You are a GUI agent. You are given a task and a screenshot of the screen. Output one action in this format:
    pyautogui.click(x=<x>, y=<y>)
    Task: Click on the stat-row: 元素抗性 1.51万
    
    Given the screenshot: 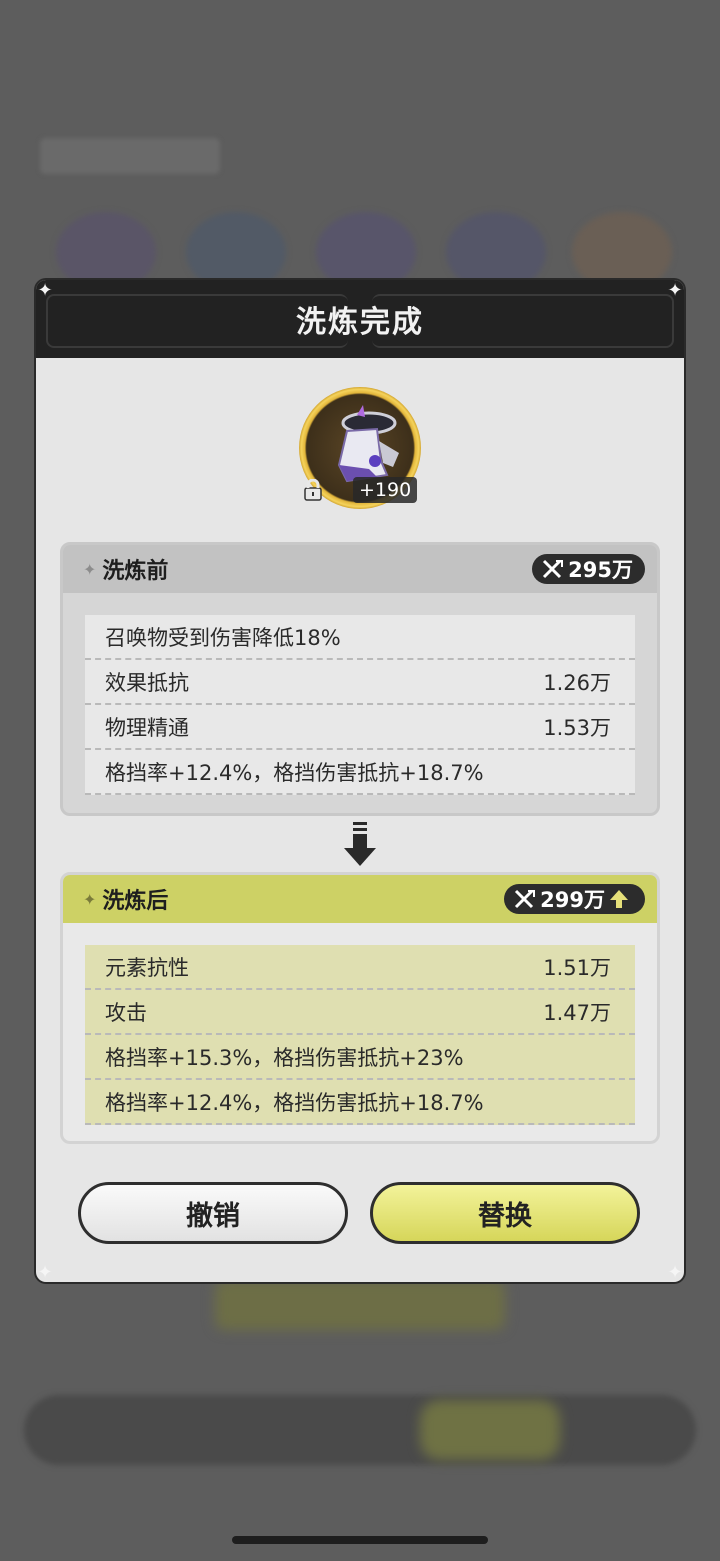 What is the action you would take?
    pyautogui.click(x=360, y=967)
    